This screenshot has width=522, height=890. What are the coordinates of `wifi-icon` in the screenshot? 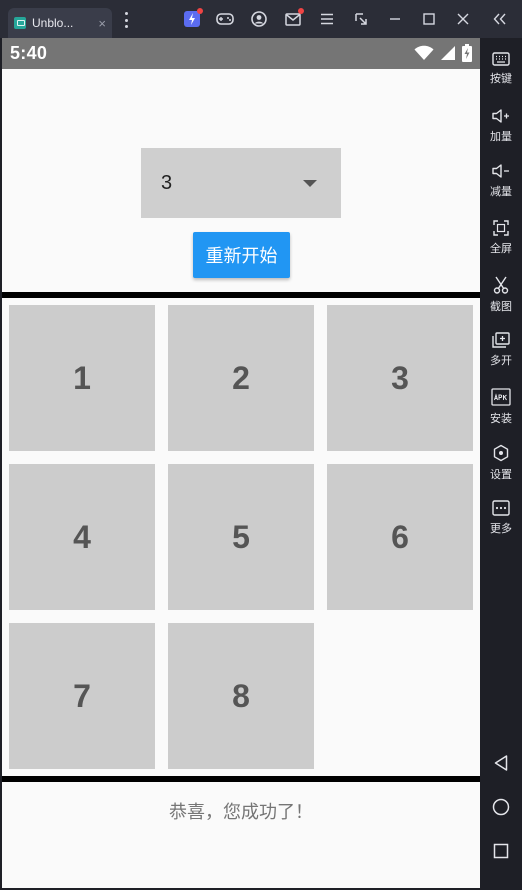 It's located at (424, 52).